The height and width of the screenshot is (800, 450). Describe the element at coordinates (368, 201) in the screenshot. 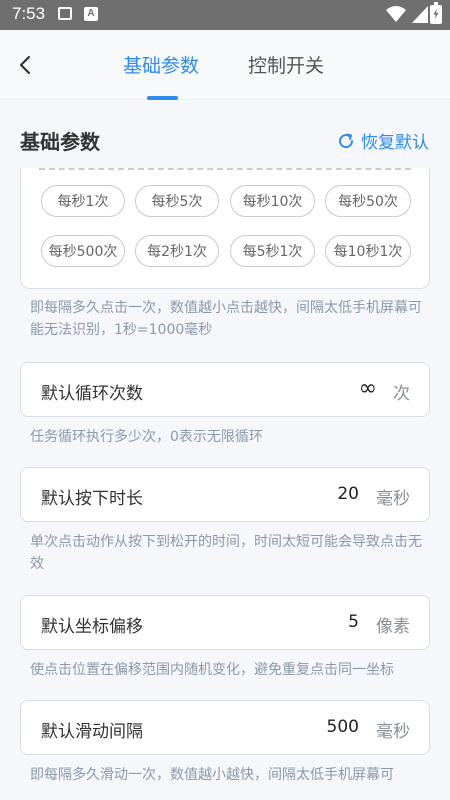

I see `preset-chip: 每秒50次` at that location.